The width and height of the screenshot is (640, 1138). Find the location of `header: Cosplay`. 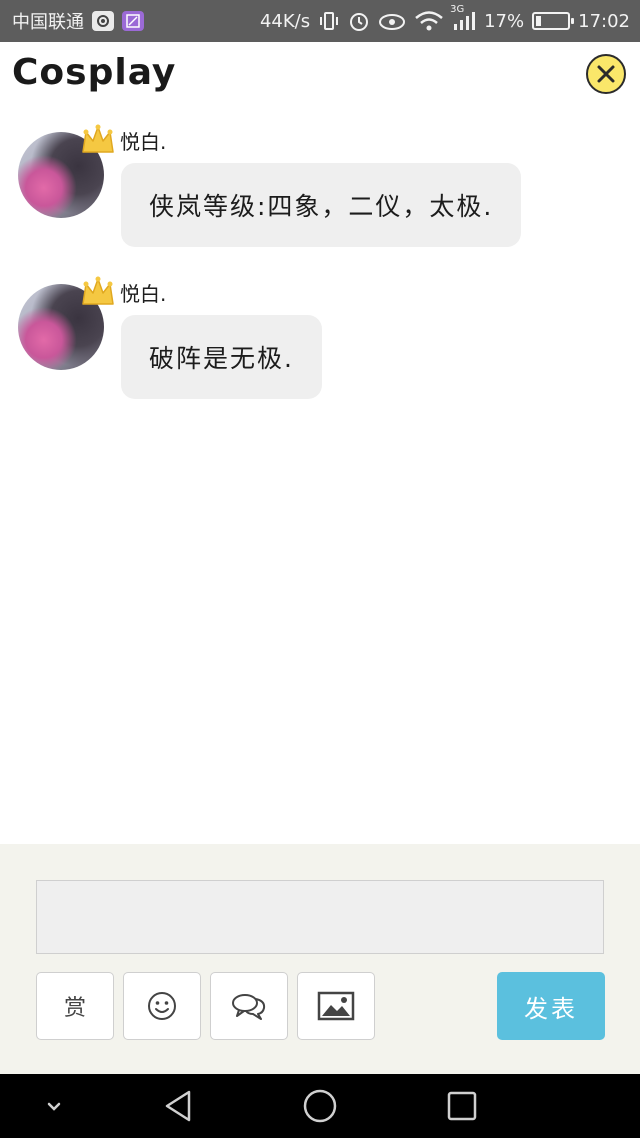

header: Cosplay is located at coordinates (320, 77).